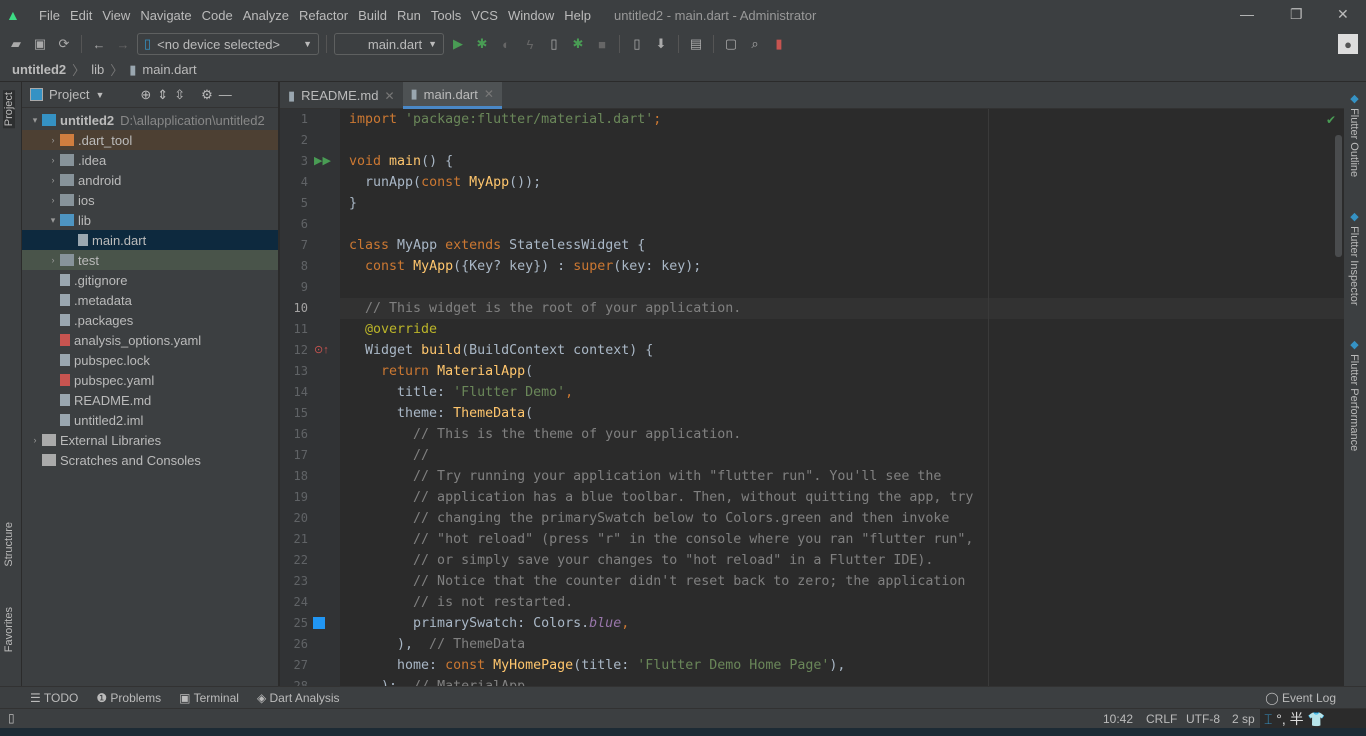  What do you see at coordinates (779, 44) in the screenshot?
I see `device-mirror-icon: ▮` at bounding box center [779, 44].